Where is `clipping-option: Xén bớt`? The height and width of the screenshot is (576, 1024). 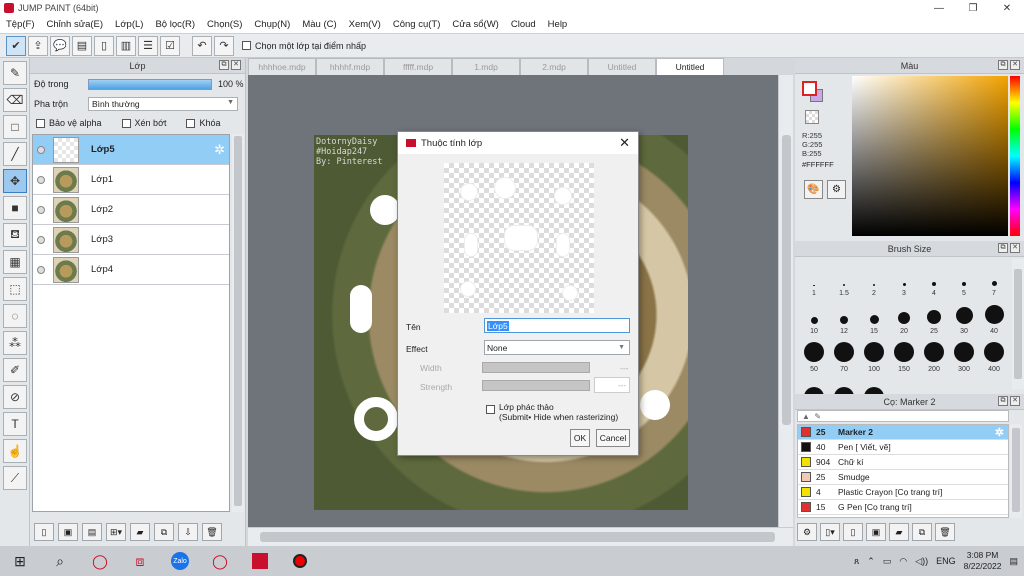
clipping-option: Xén bớt is located at coordinates (143, 123).